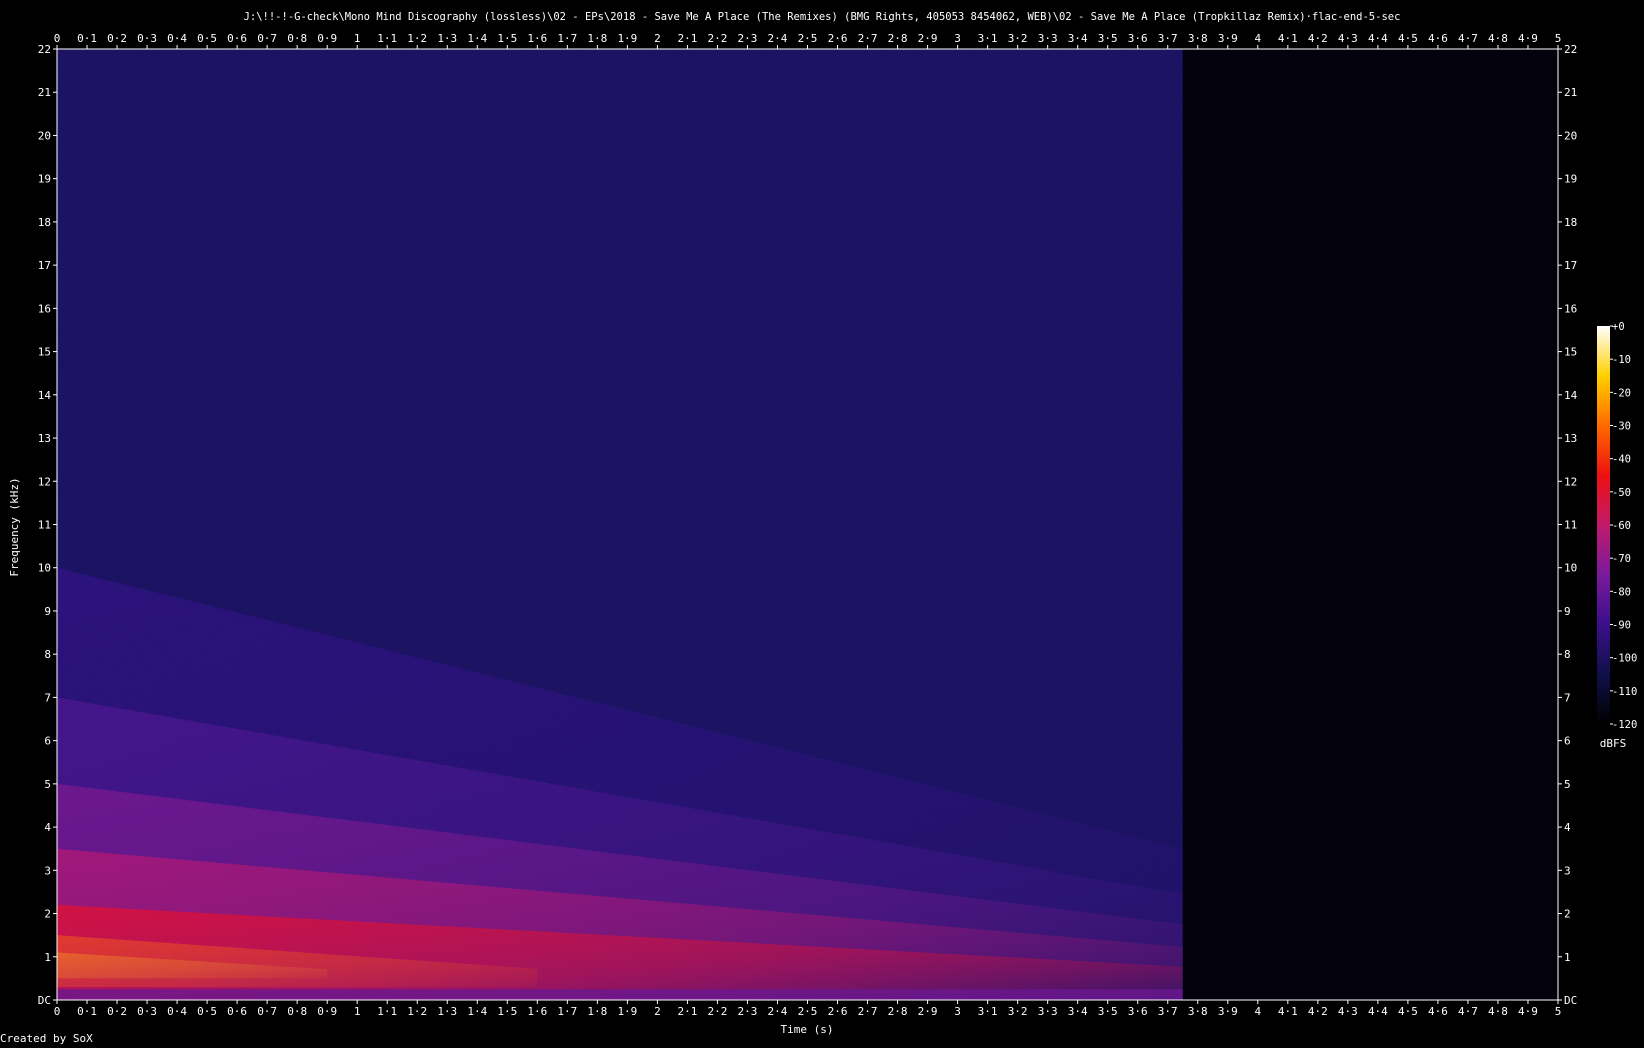  I want to click on x-tick-label-bottom: 3·2, so click(1018, 1011).